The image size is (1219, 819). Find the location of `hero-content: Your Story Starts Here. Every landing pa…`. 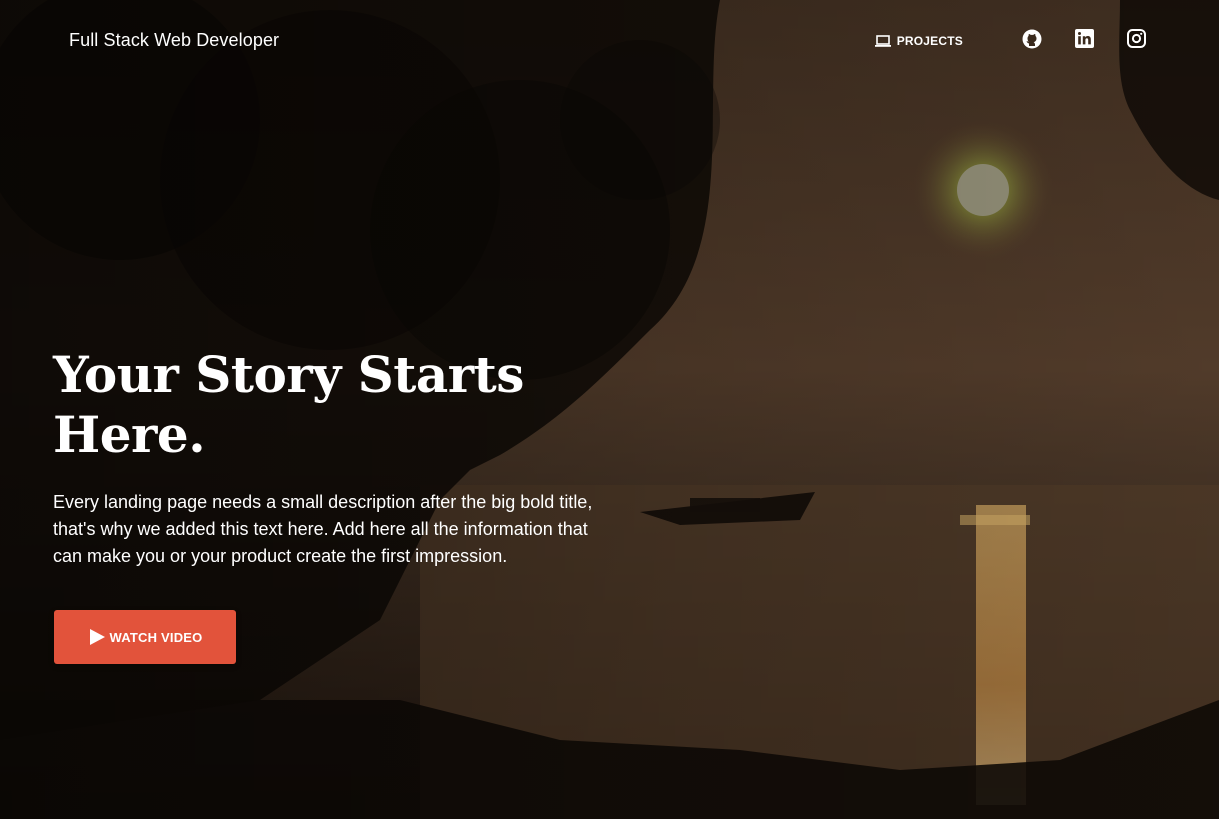

hero-content: Your Story Starts Here. Every landing pa… is located at coordinates (333, 457).